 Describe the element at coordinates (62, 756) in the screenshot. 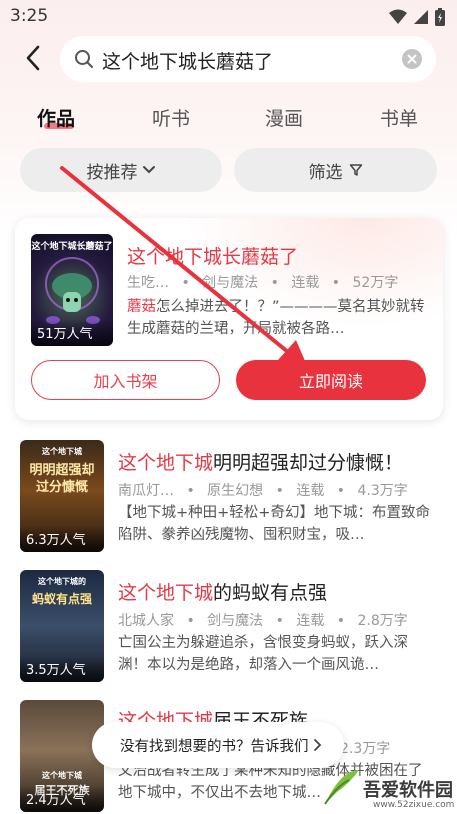

I see `book-cover: 这个地下城 届王不死族 2.4万人气` at that location.